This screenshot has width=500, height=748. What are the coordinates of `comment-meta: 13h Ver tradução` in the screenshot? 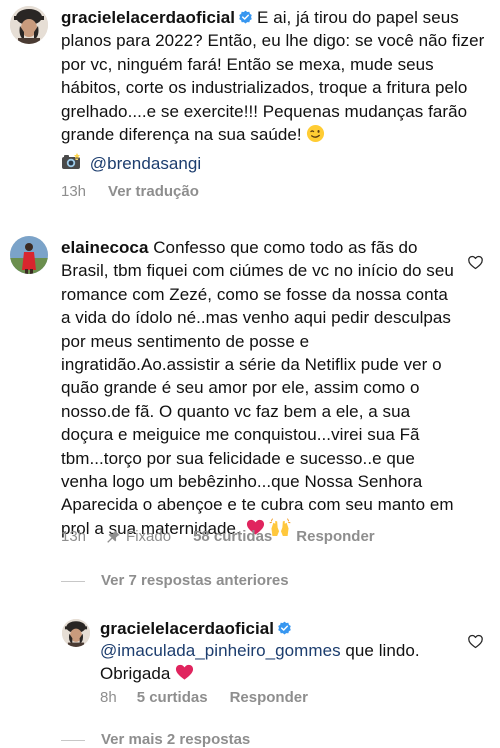 It's located at (130, 191).